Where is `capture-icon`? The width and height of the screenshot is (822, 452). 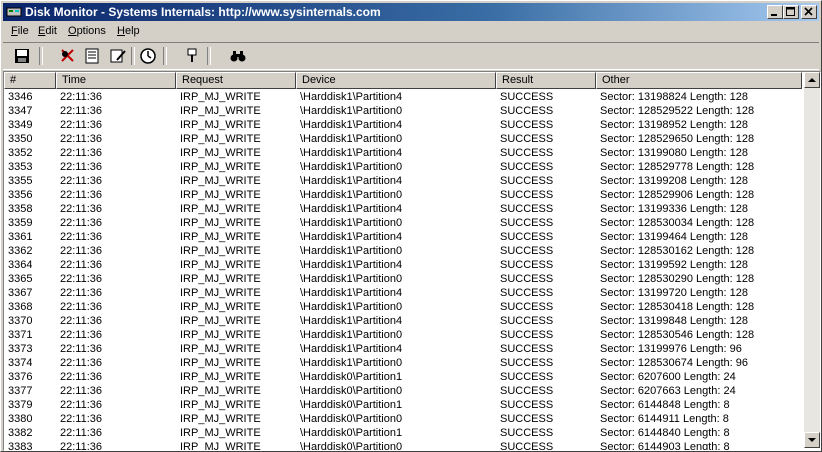
capture-icon is located at coordinates (67, 55).